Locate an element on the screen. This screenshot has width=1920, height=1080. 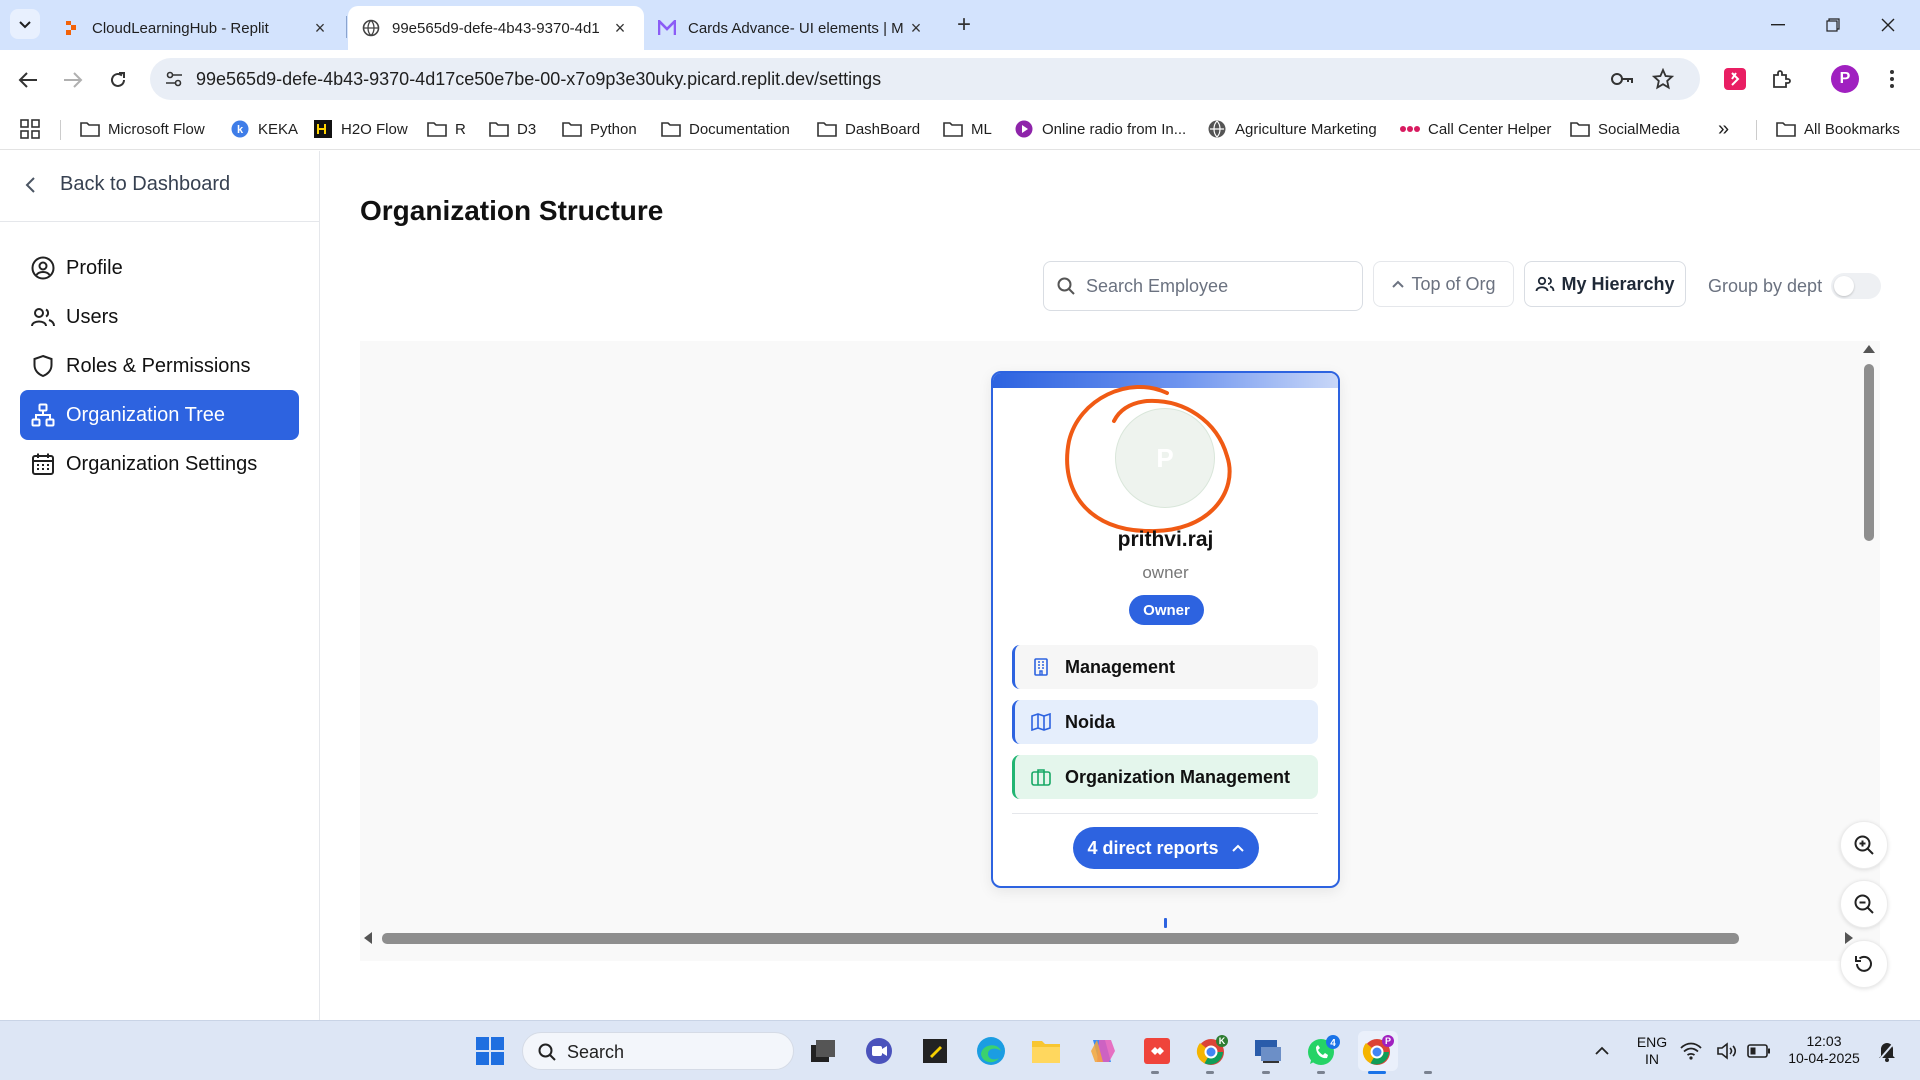
sidebar-item-profile: Profile is located at coordinates (159, 268).